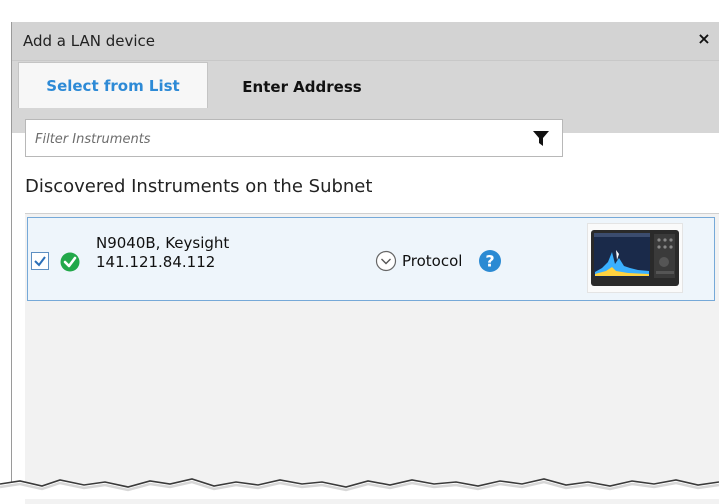  What do you see at coordinates (89, 41) in the screenshot?
I see `dialog-title: Add a LAN device` at bounding box center [89, 41].